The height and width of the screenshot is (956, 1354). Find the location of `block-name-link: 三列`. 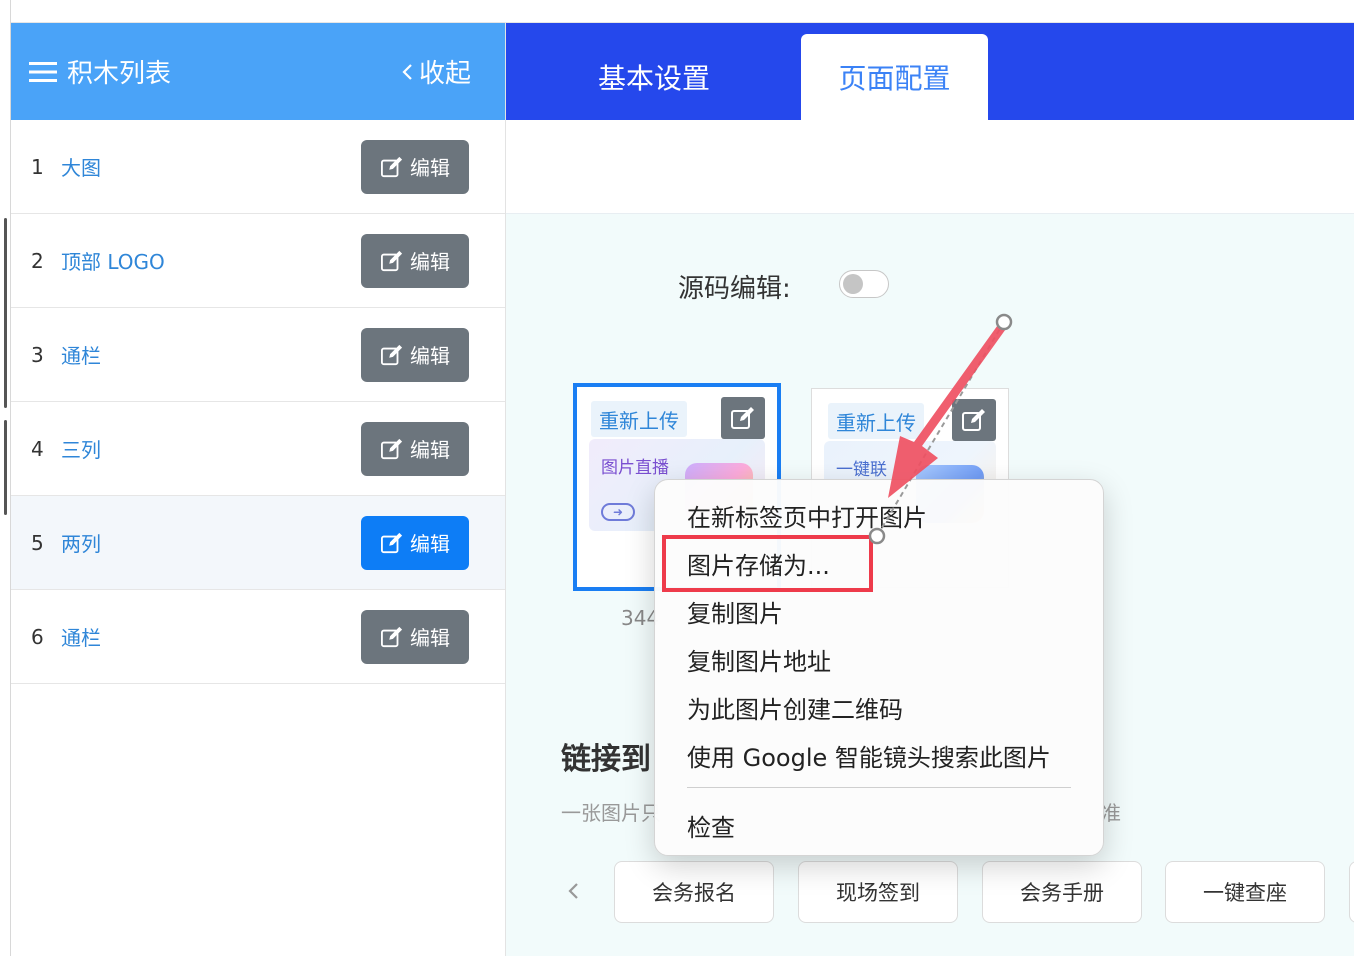

block-name-link: 三列 is located at coordinates (81, 448).